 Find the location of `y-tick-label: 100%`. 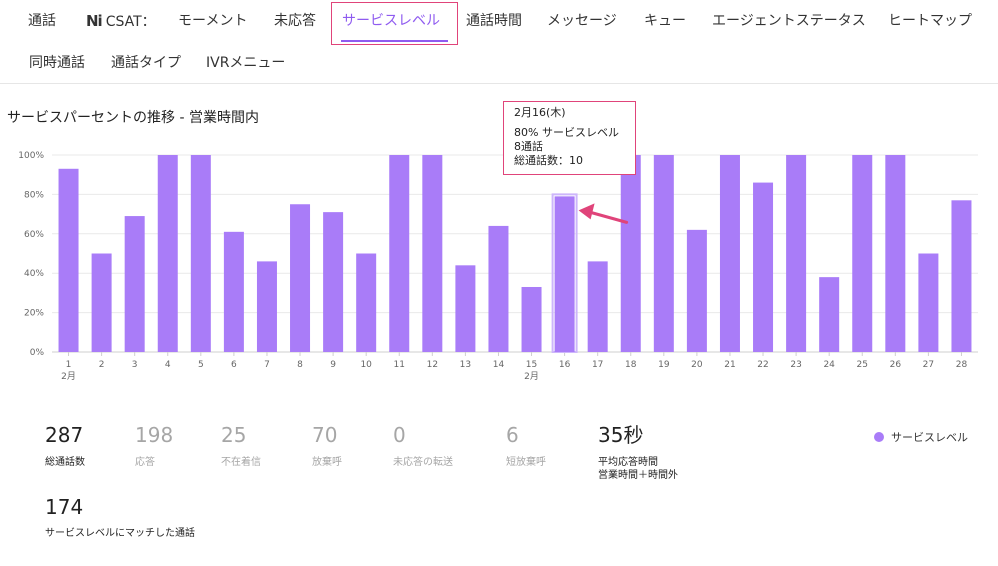

y-tick-label: 100% is located at coordinates (31, 156).